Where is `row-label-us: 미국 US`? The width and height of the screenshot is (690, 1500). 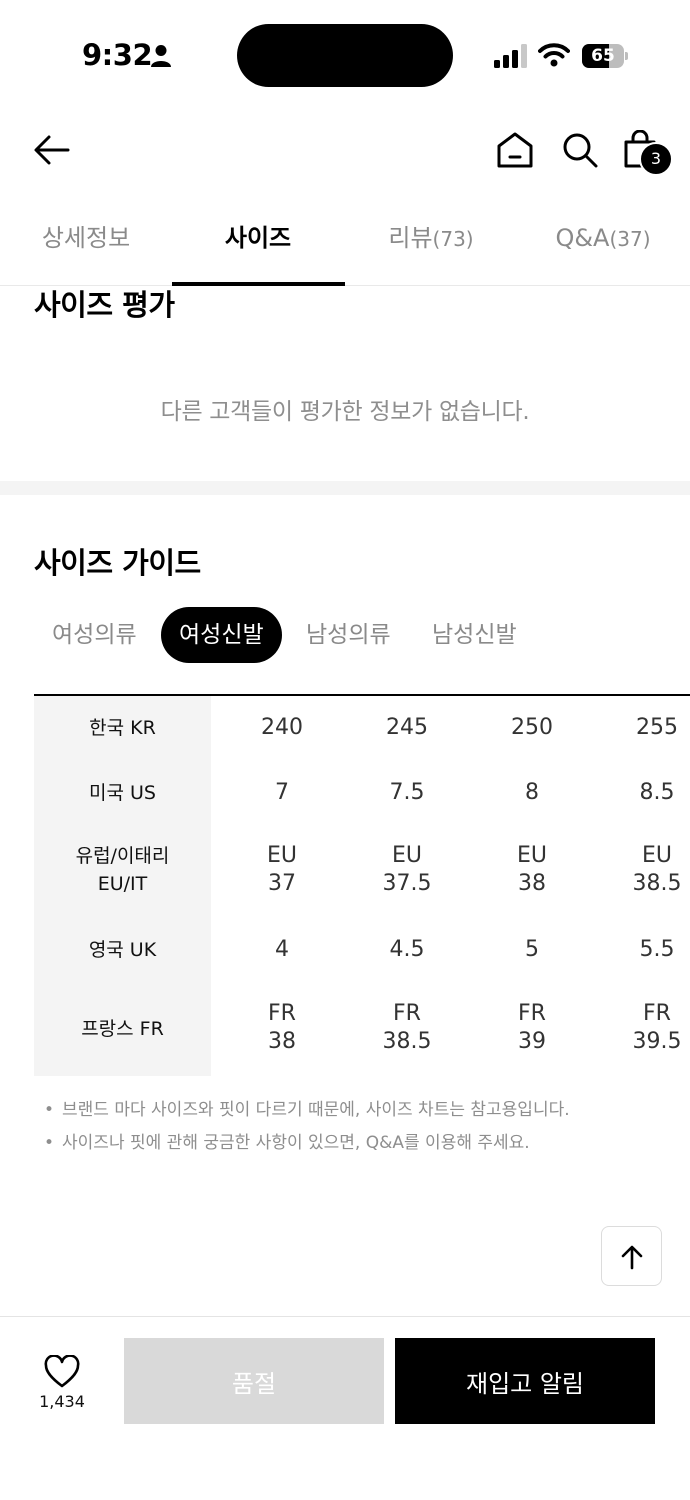
row-label-us: 미국 US is located at coordinates (122, 793).